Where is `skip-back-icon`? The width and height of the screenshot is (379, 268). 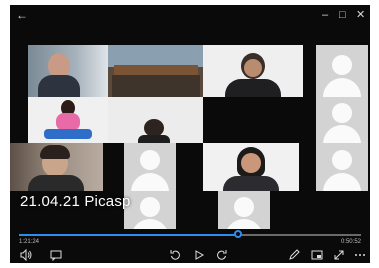
skip-back-icon is located at coordinates (175, 255).